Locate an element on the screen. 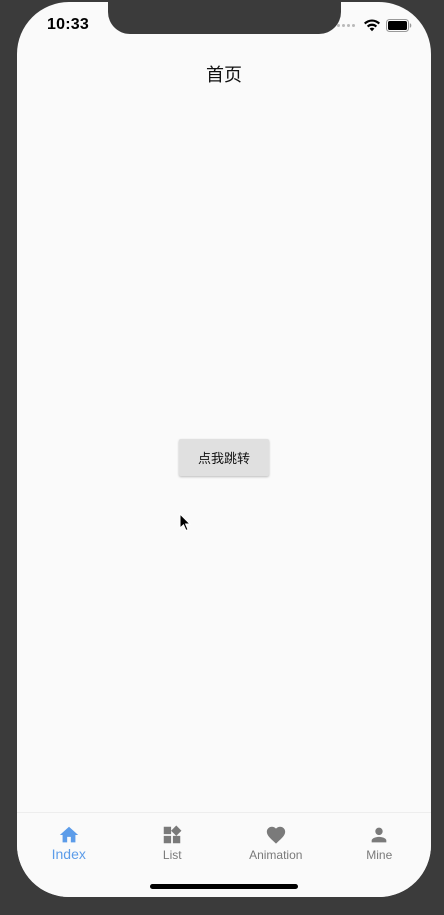 This screenshot has width=444, height=915. heart-icon is located at coordinates (275, 835).